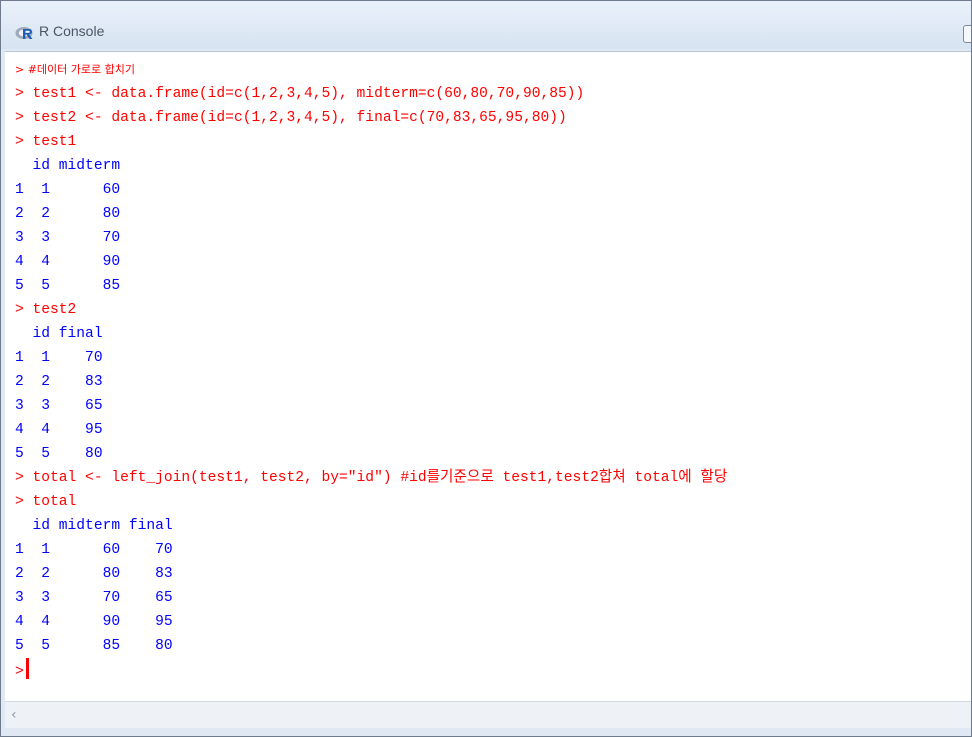  What do you see at coordinates (59, 430) in the screenshot?
I see `console-output-line: 4 4 95` at bounding box center [59, 430].